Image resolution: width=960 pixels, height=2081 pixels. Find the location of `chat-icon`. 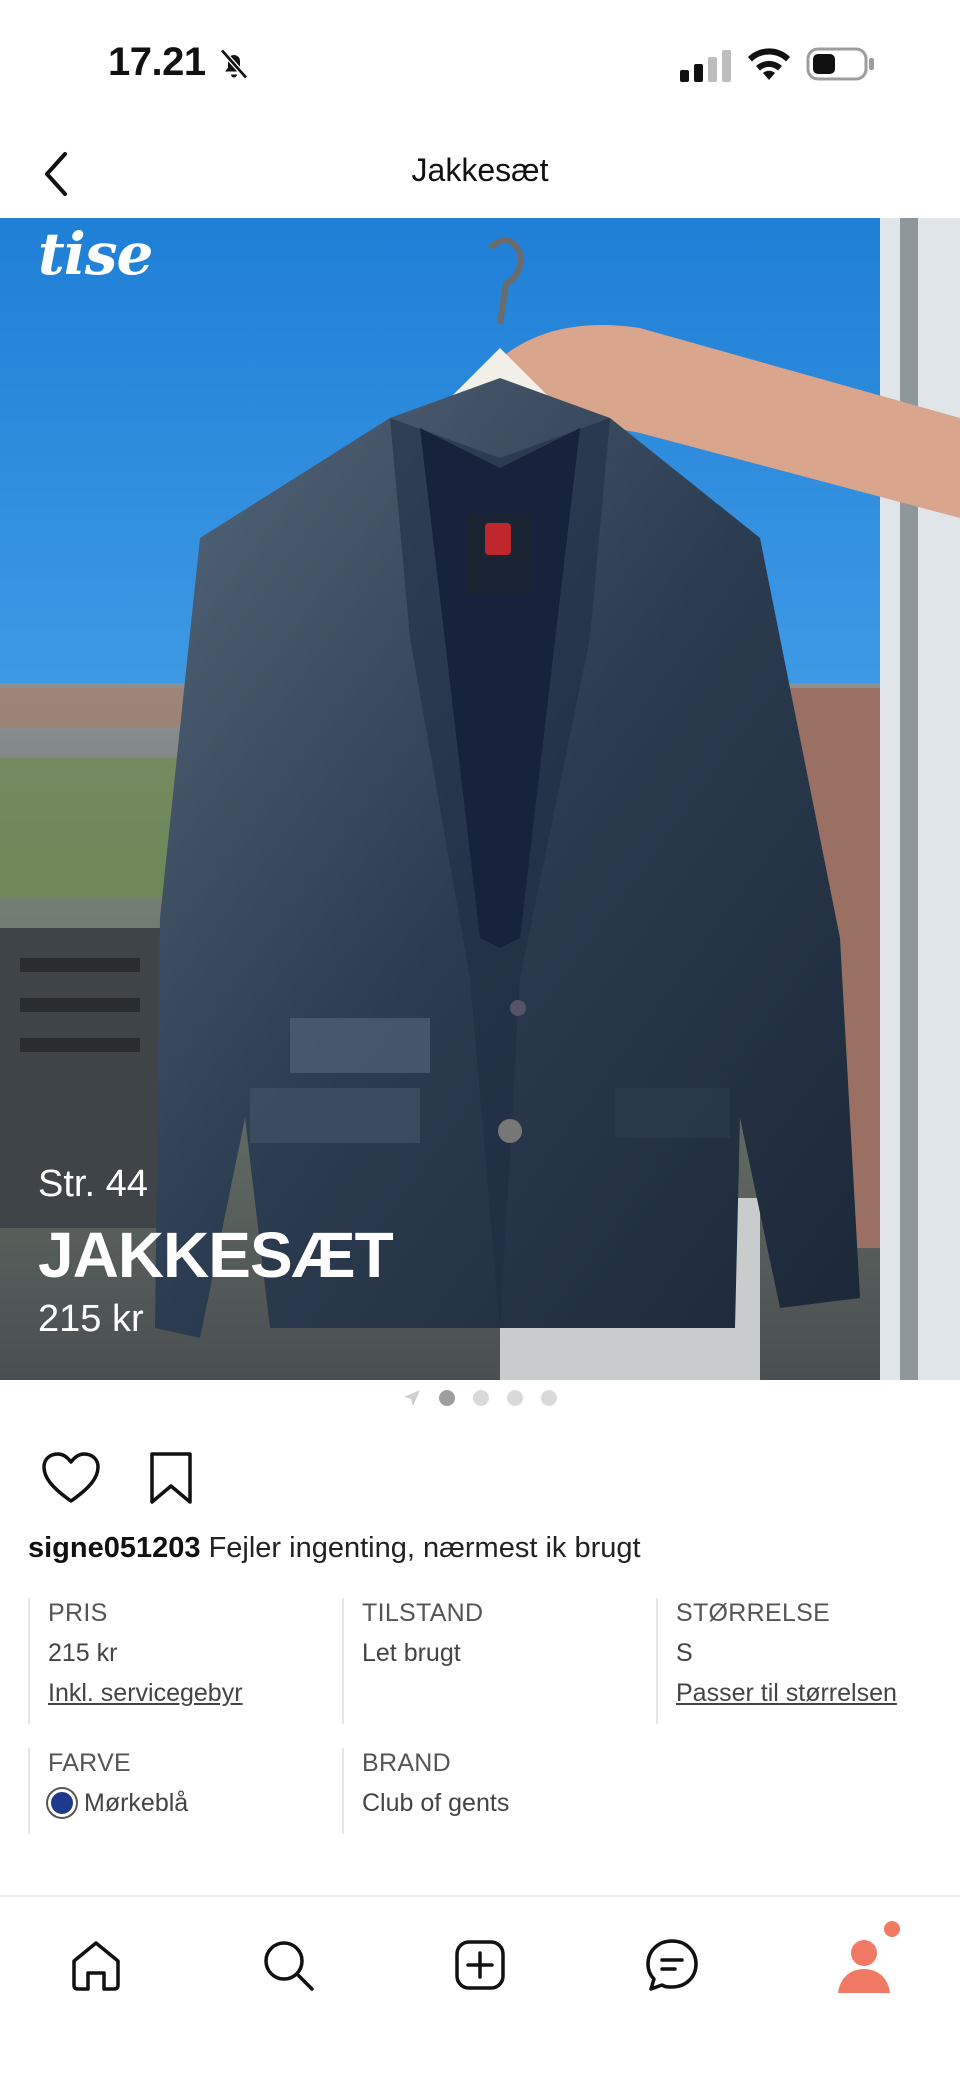

chat-icon is located at coordinates (672, 1965).